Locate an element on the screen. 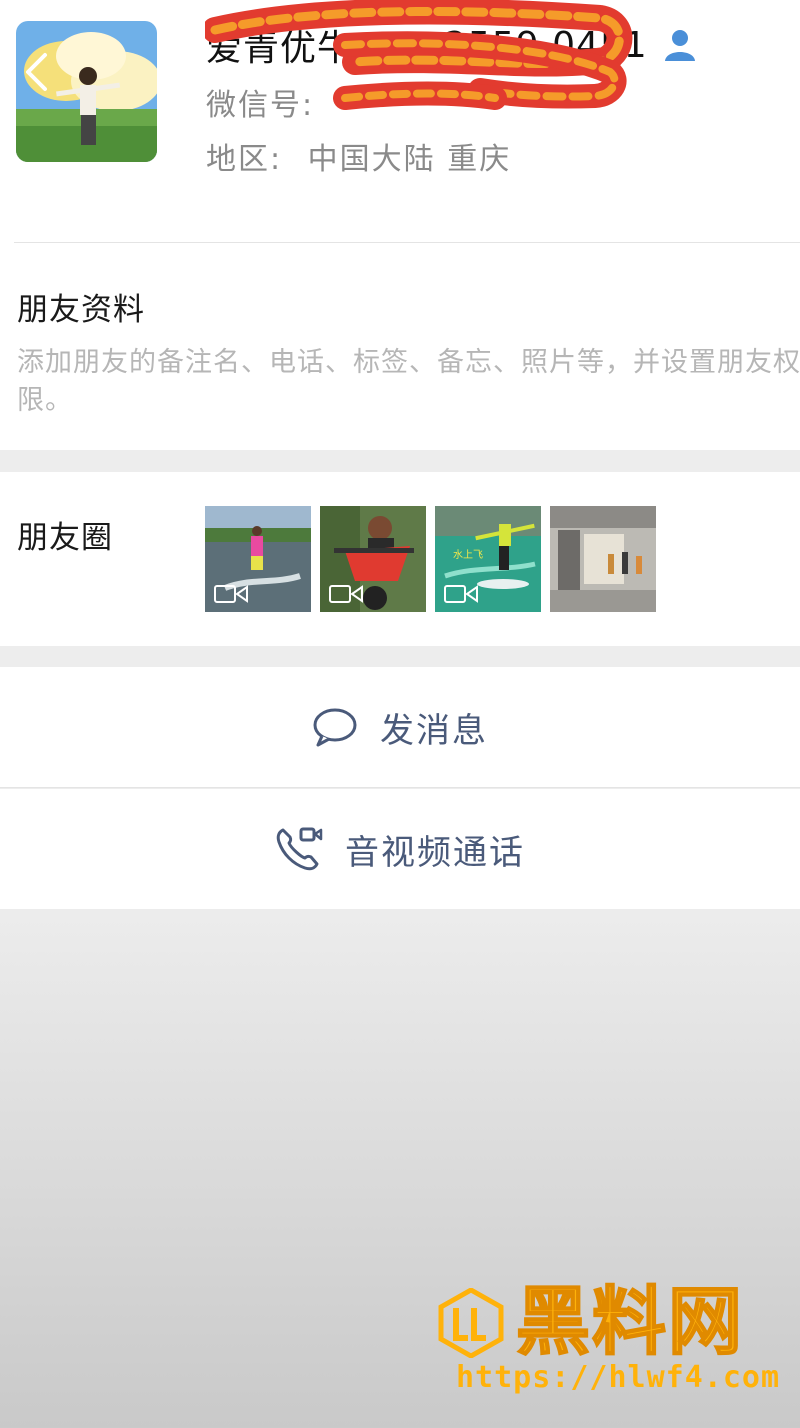 The height and width of the screenshot is (1428, 800). chat-bubble-icon is located at coordinates (335, 727).